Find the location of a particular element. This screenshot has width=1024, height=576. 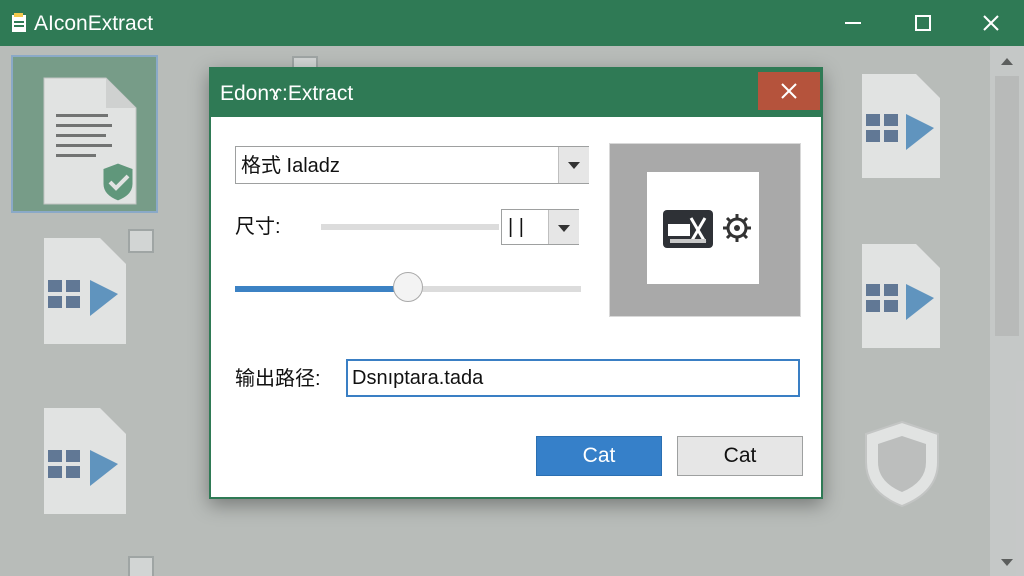

preview-canvas is located at coordinates (703, 228).